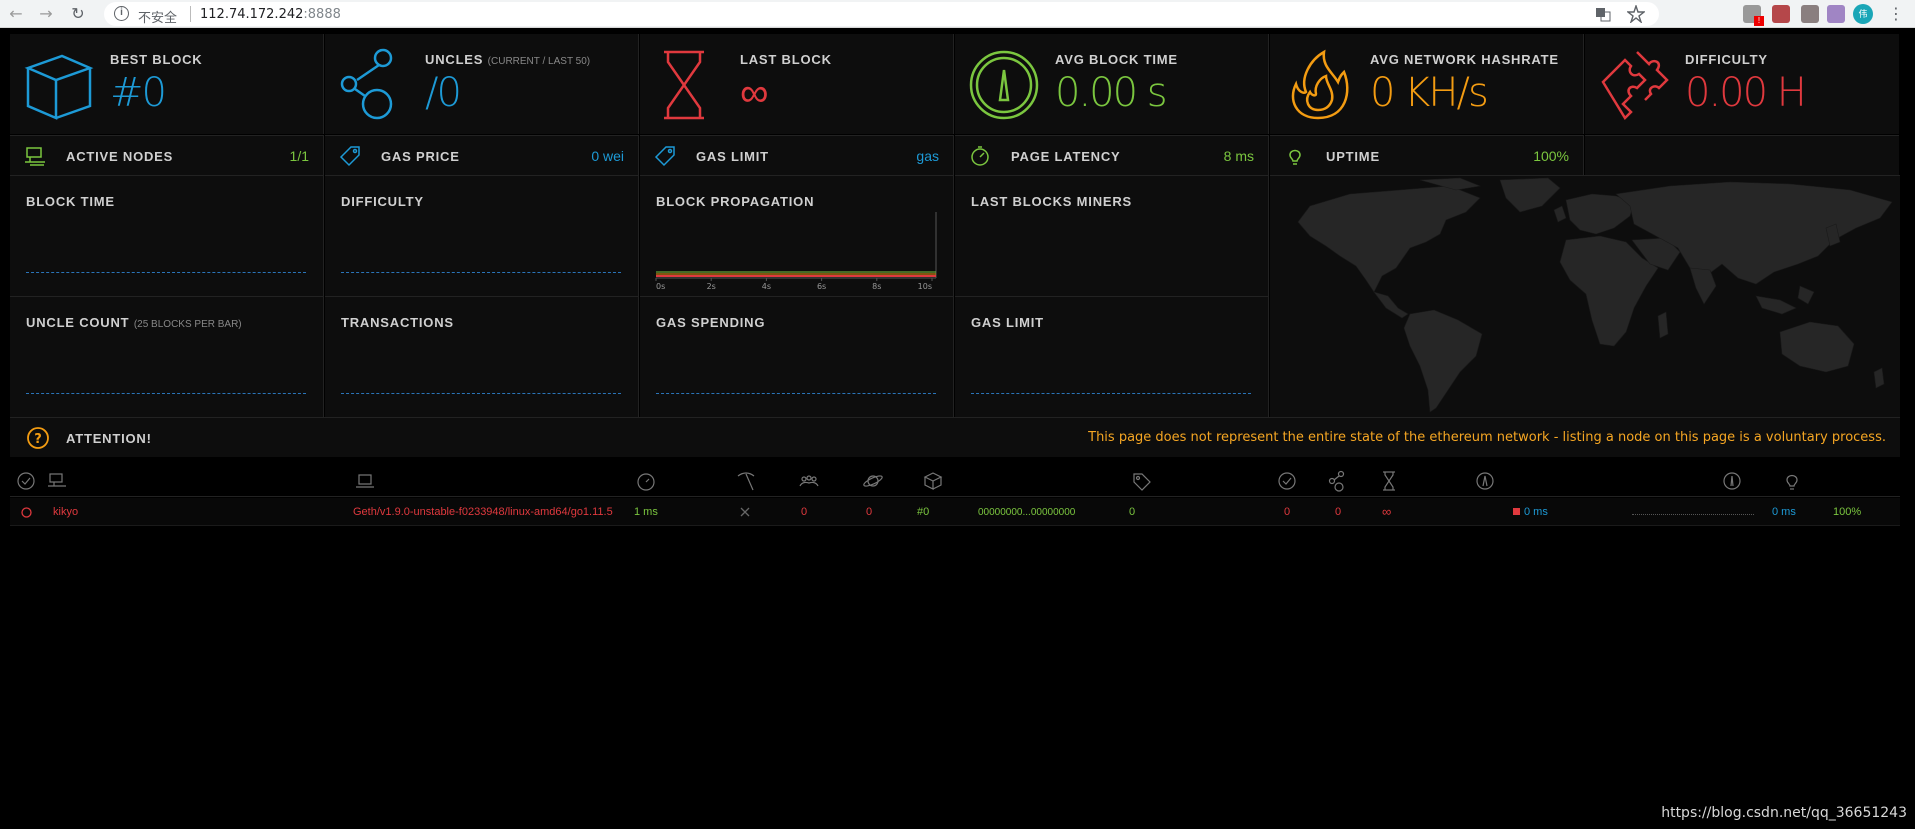 This screenshot has height=829, width=1915. What do you see at coordinates (1693, 514) in the screenshot?
I see `propagation-history` at bounding box center [1693, 514].